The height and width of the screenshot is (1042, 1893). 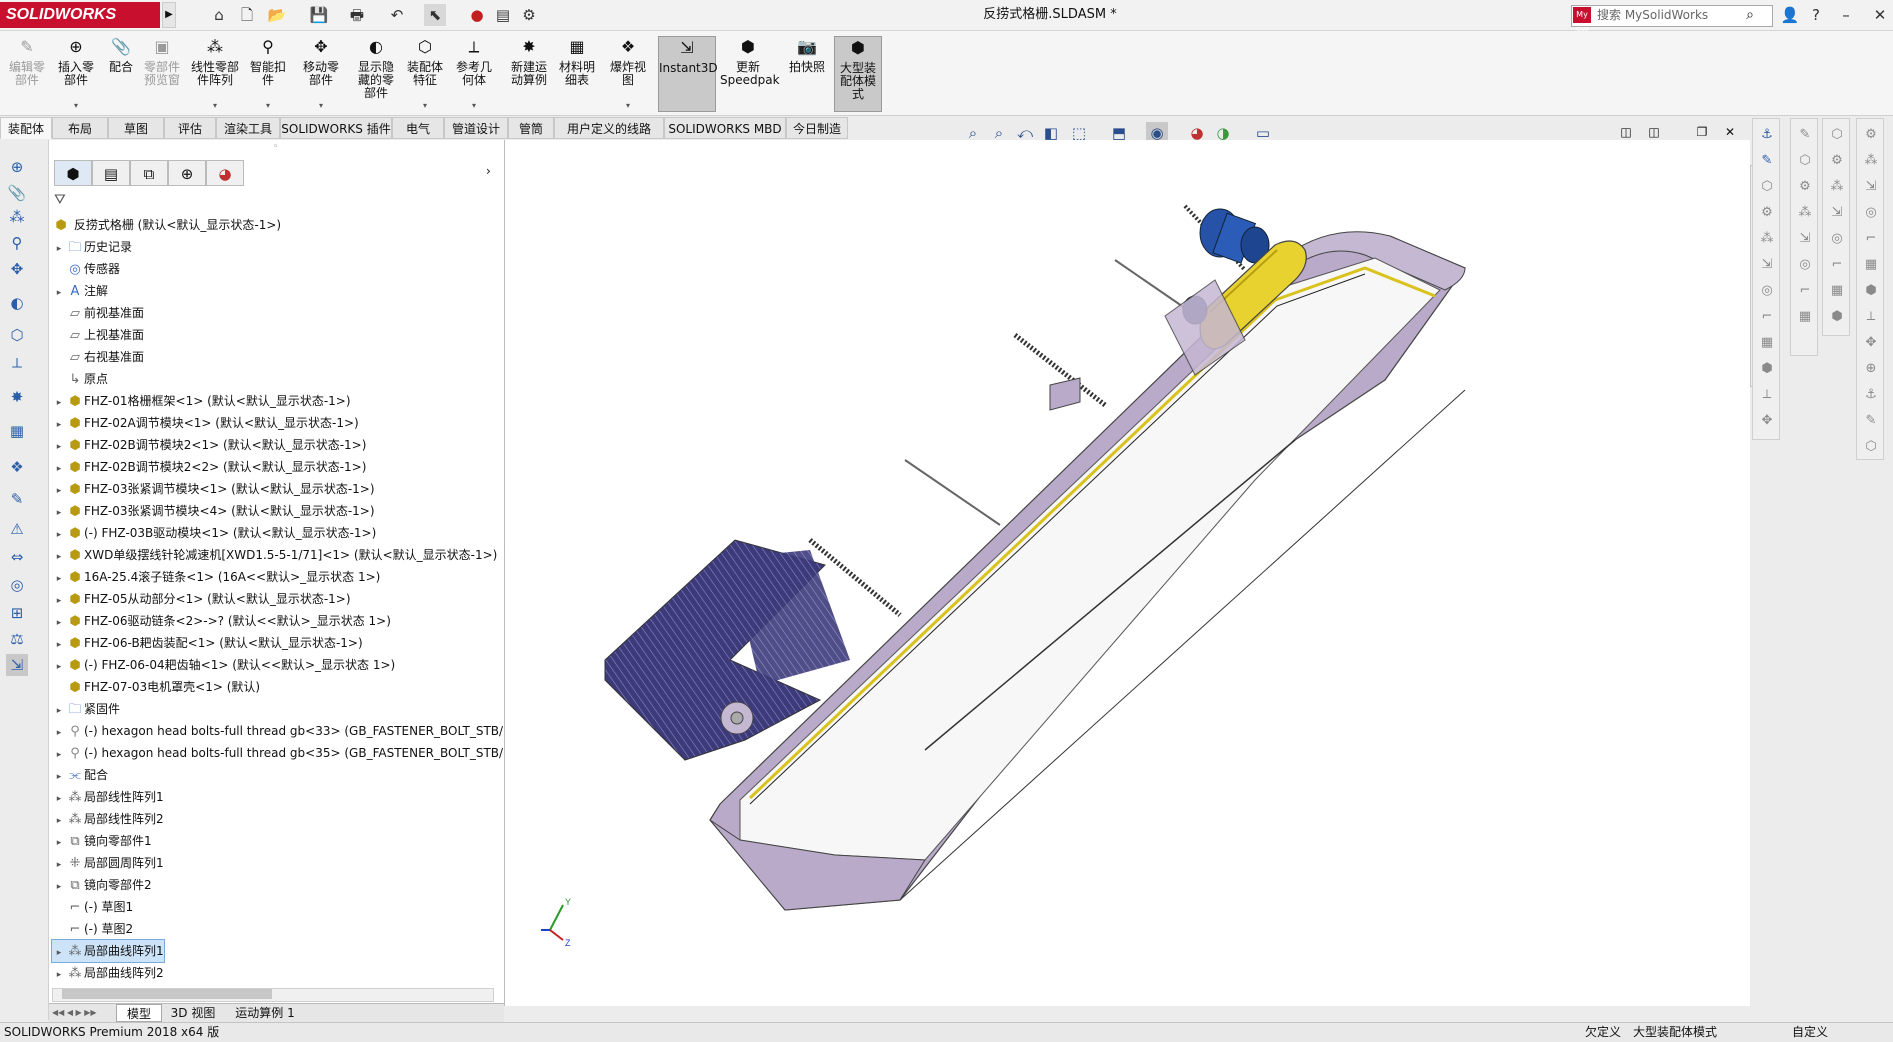 What do you see at coordinates (98, 357) in the screenshot?
I see `tree-item: ▱ 右视基准面` at bounding box center [98, 357].